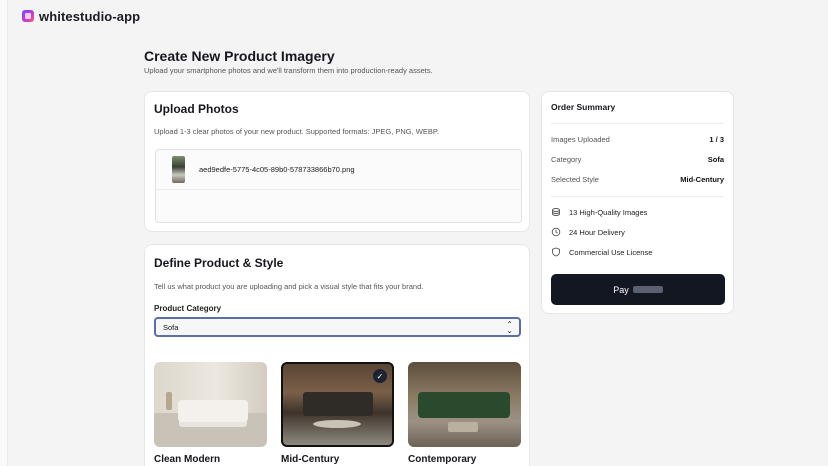  I want to click on order-summary-title: Order Summary, so click(583, 107).